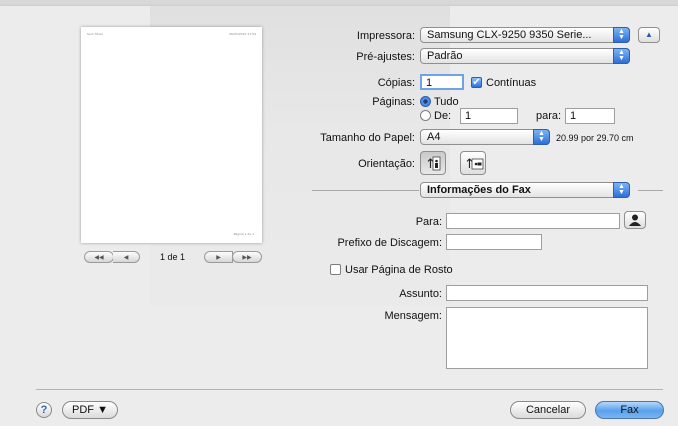 This screenshot has width=678, height=426. Describe the element at coordinates (548, 410) in the screenshot. I see `cancel-button: Cancelar` at that location.